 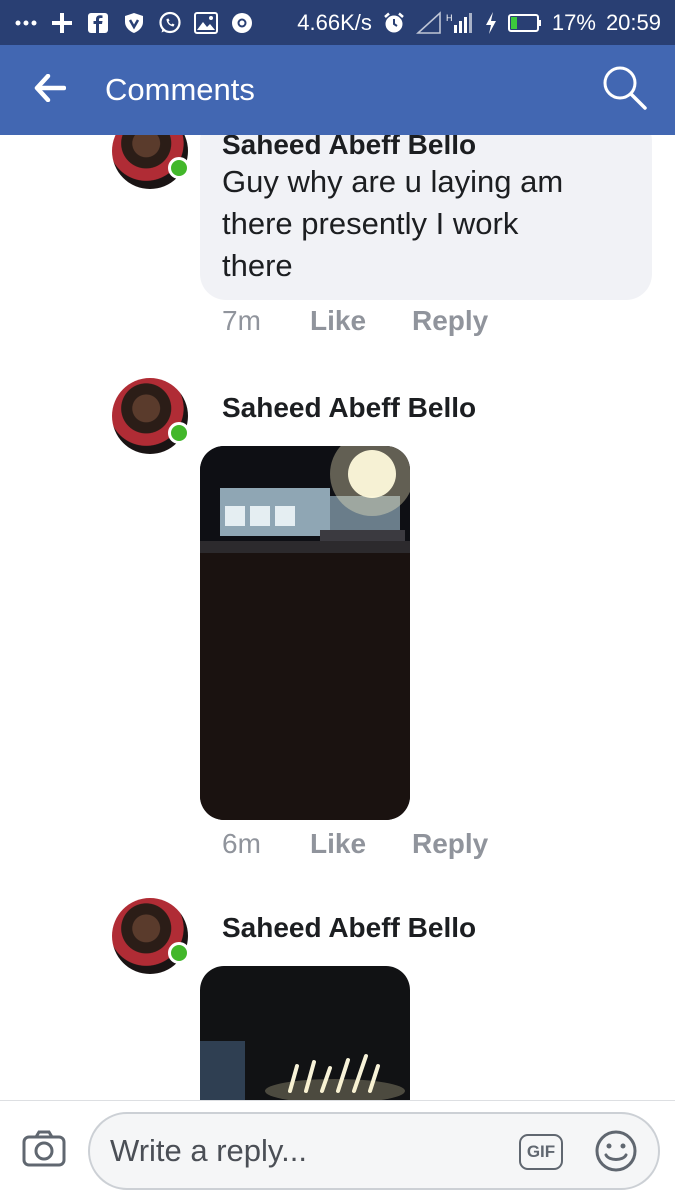 What do you see at coordinates (491, 23) in the screenshot?
I see `charging-icon` at bounding box center [491, 23].